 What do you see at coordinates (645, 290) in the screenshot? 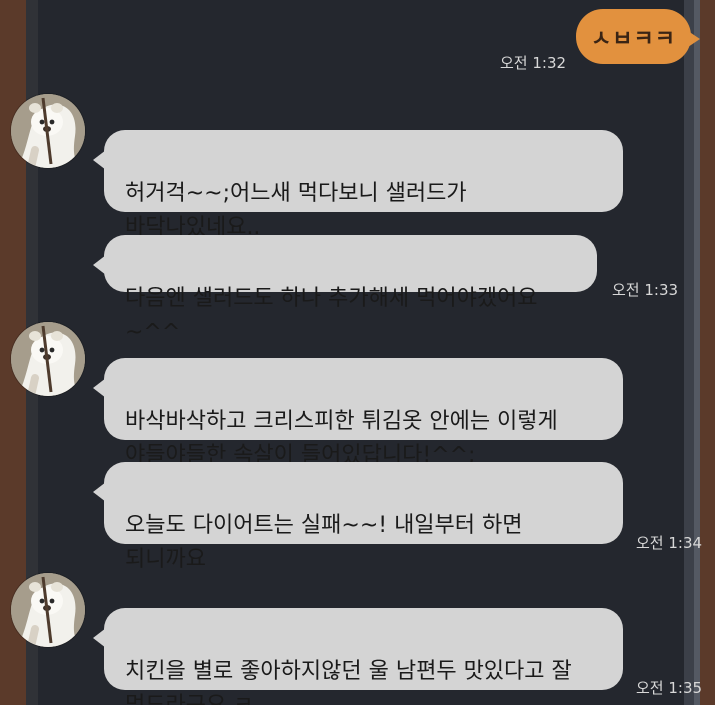
I see `message-time: 오전 1:33` at bounding box center [645, 290].